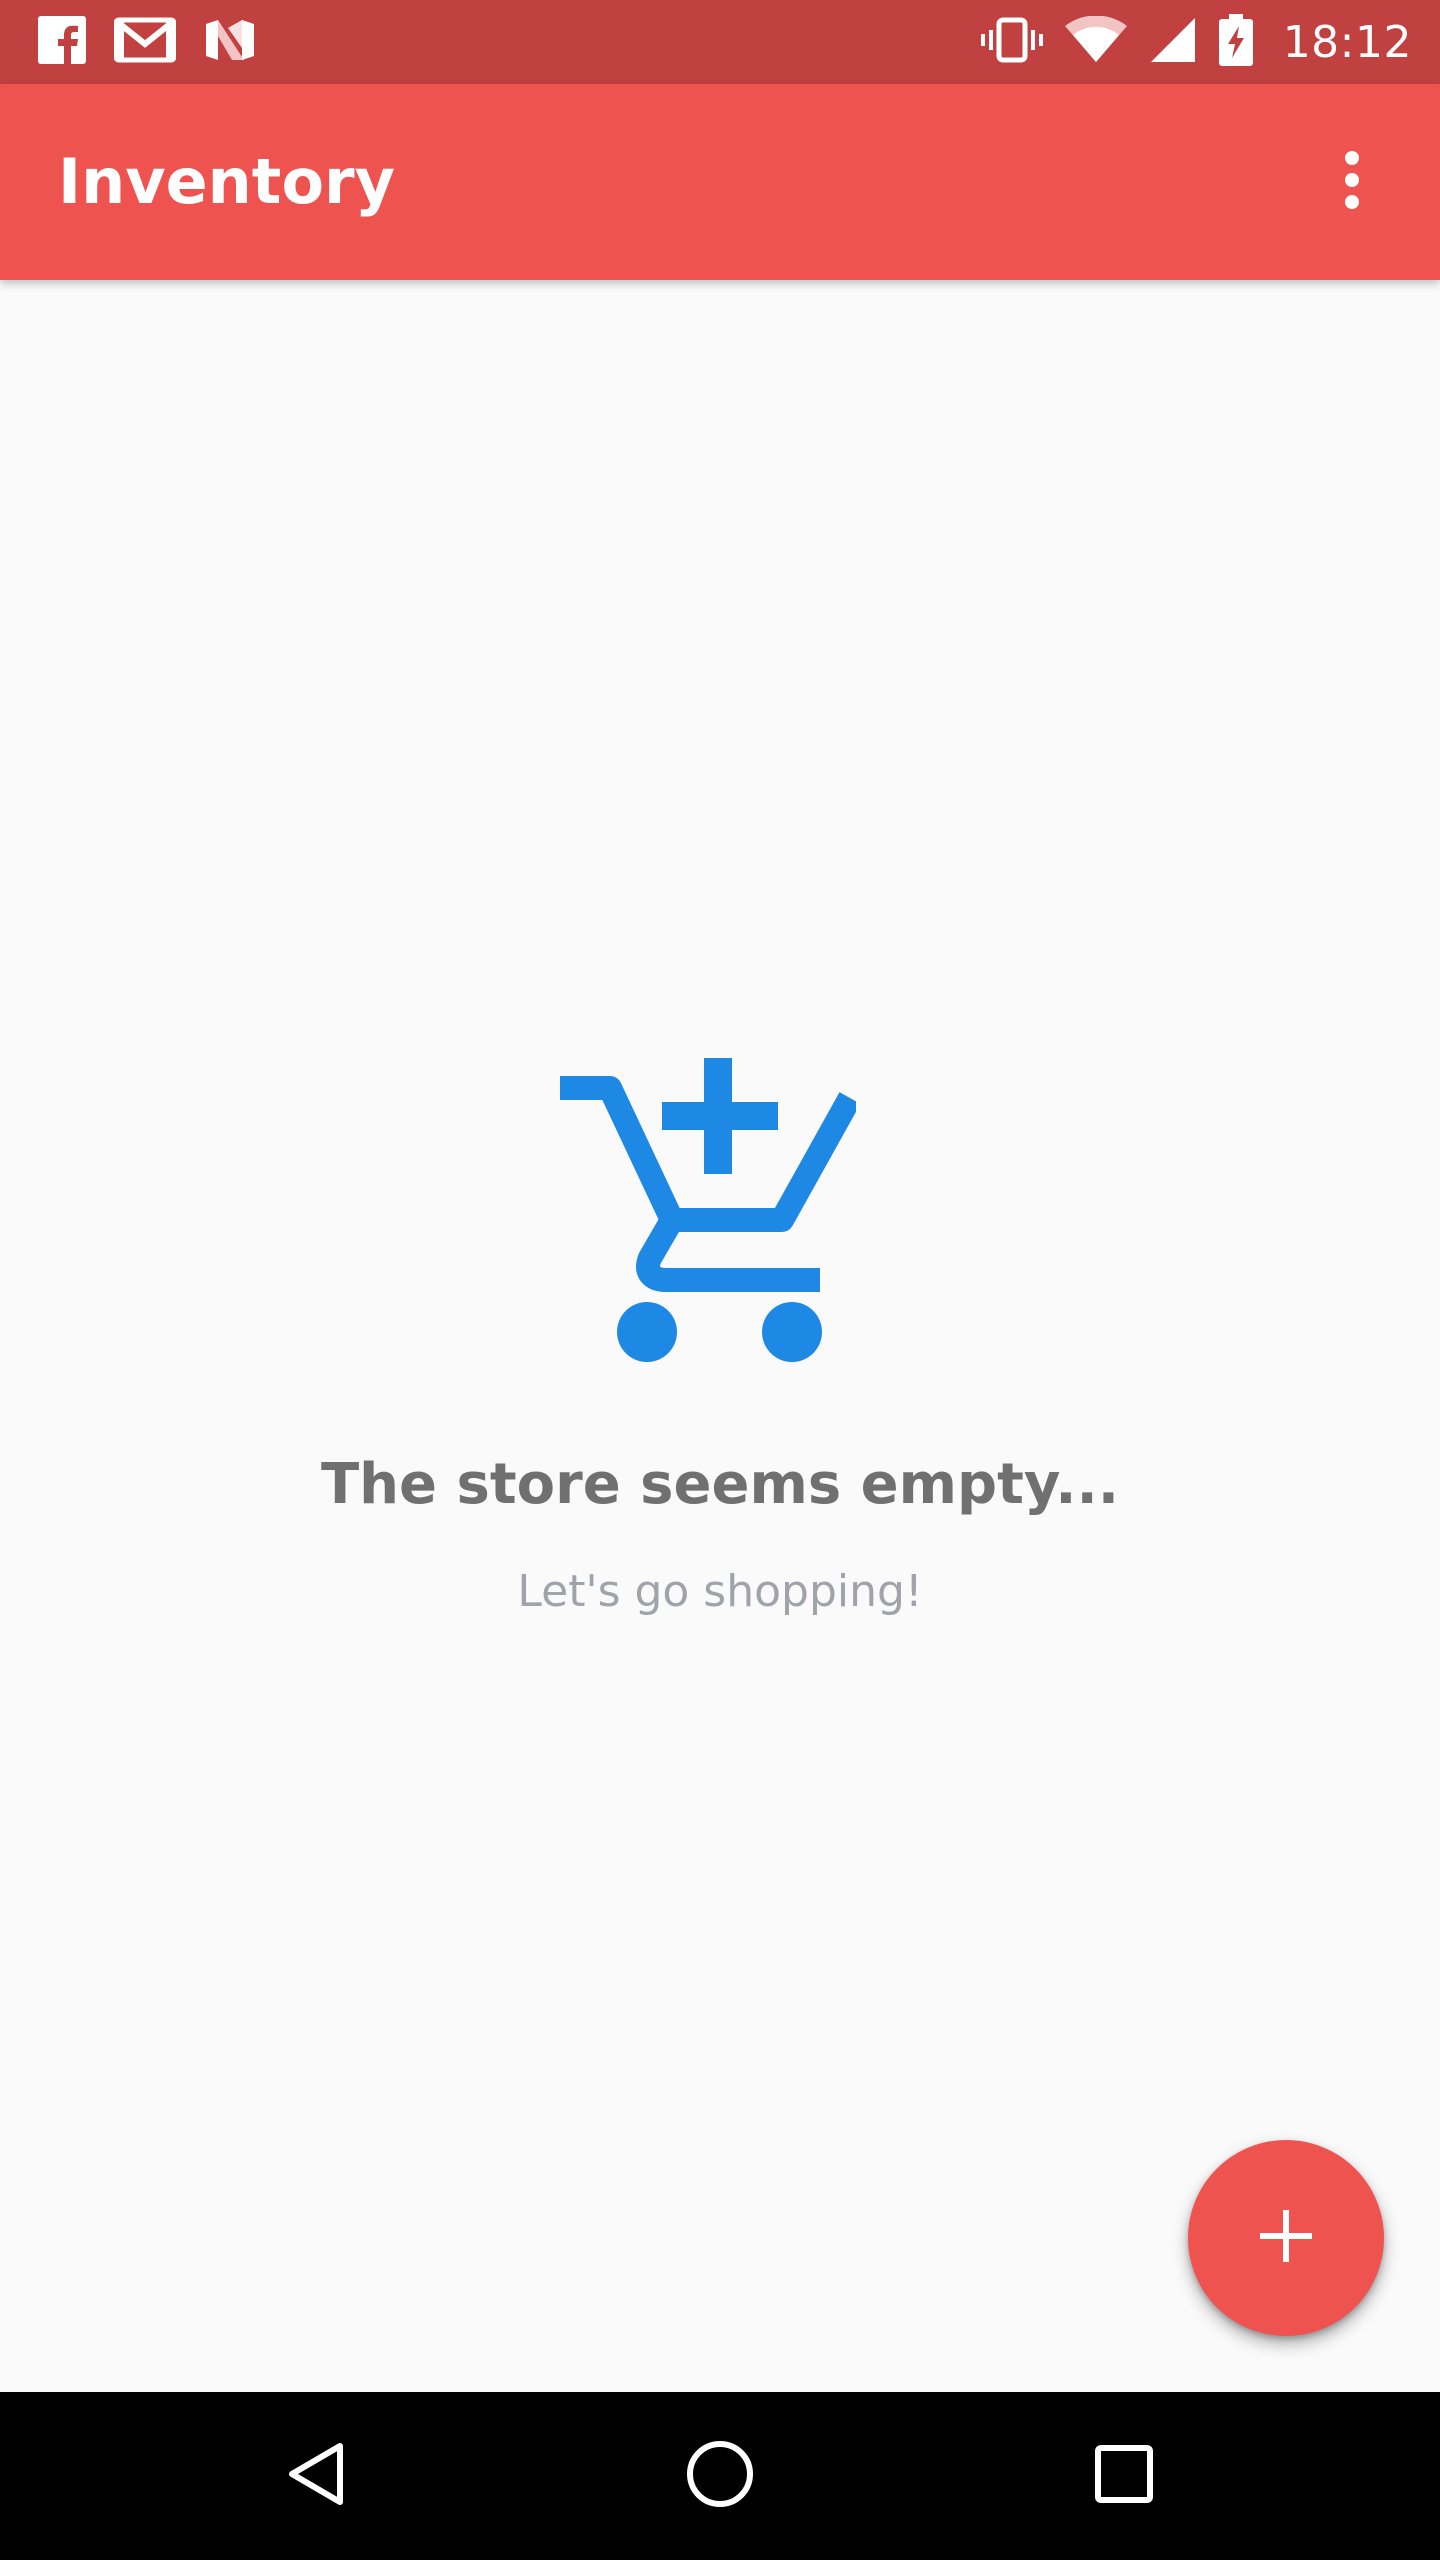 Image resolution: width=1440 pixels, height=2560 pixels. I want to click on navigation-bar, so click(720, 2476).